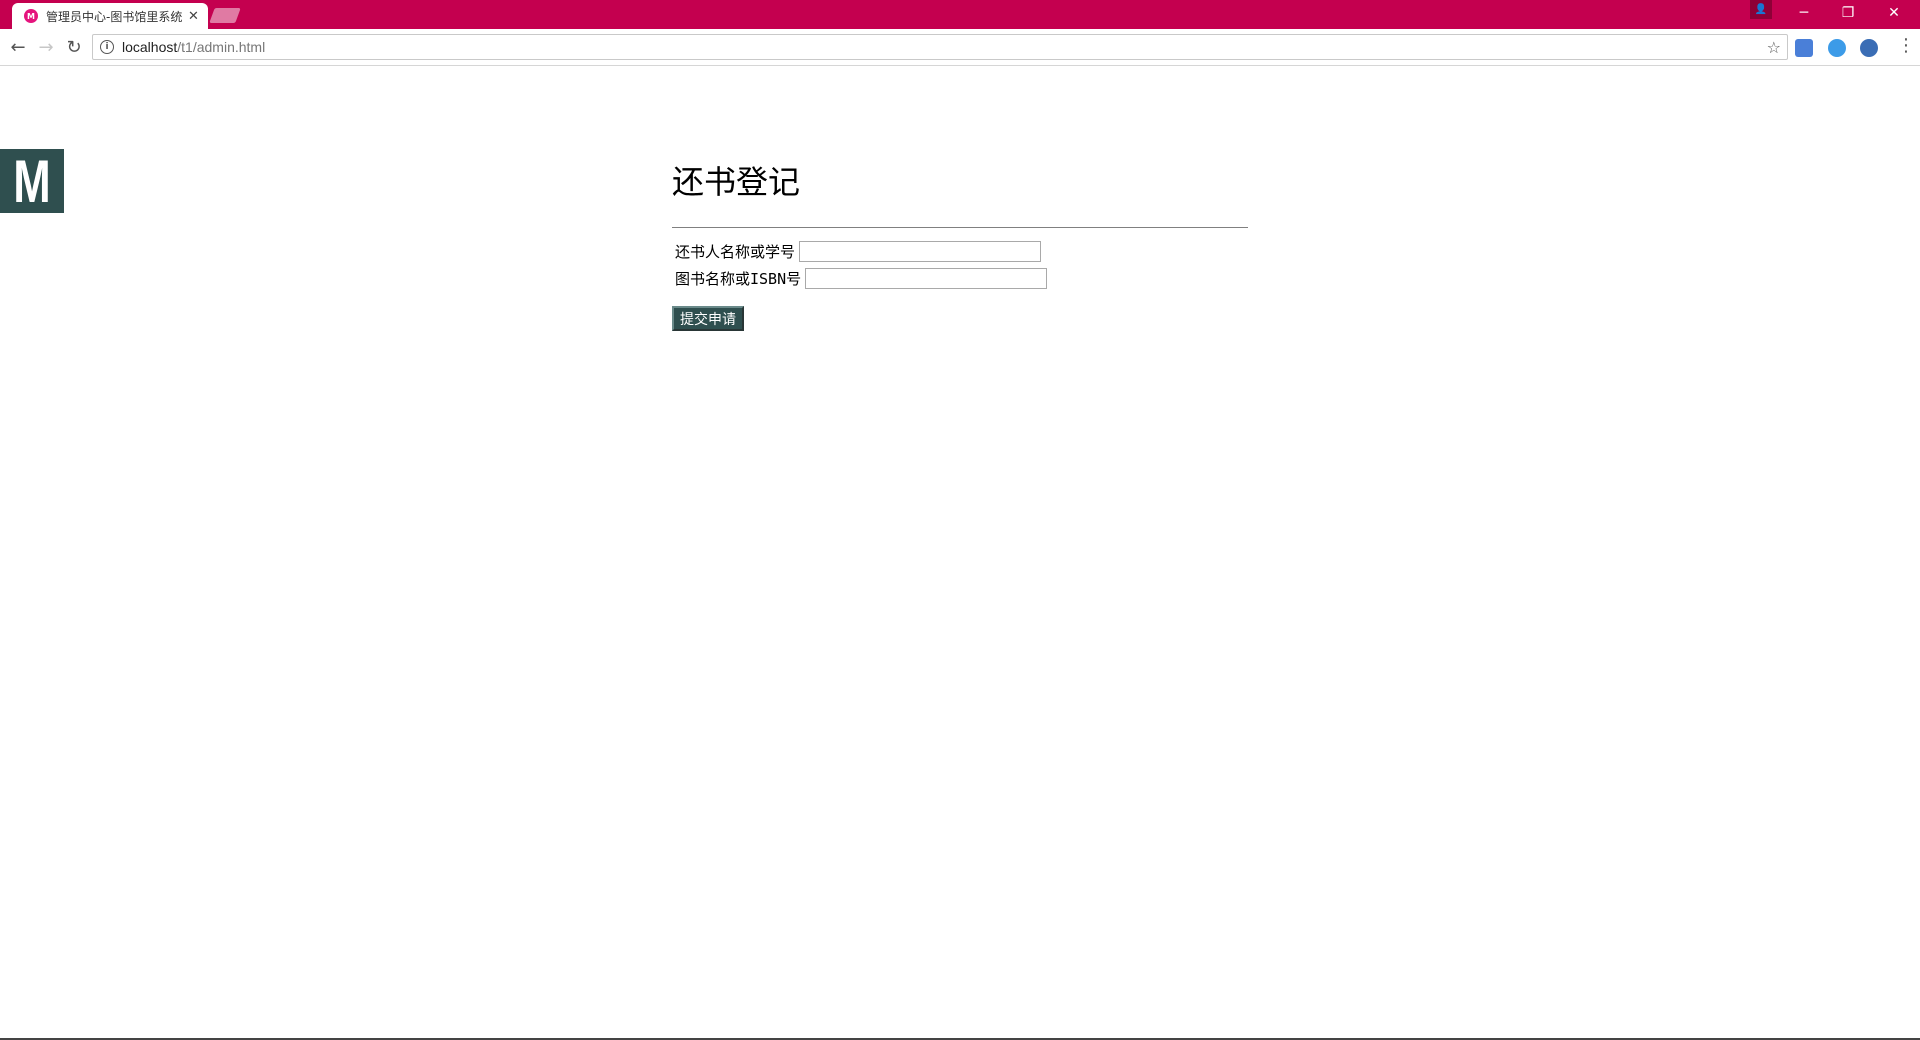 This screenshot has width=1920, height=1040. I want to click on url-host: localhost, so click(150, 47).